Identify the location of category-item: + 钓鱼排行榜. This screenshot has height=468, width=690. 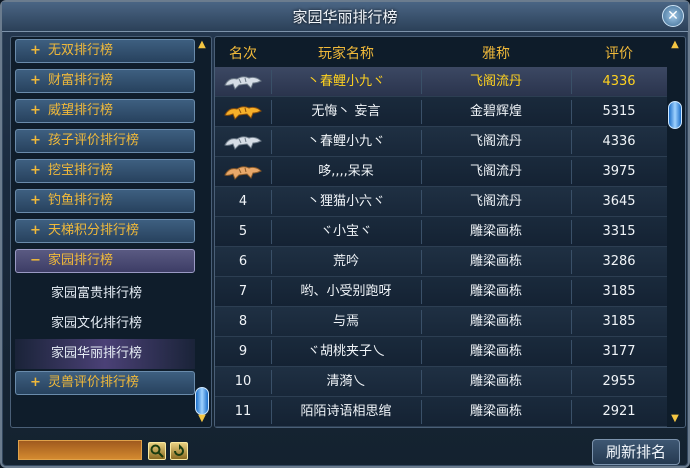
(105, 201).